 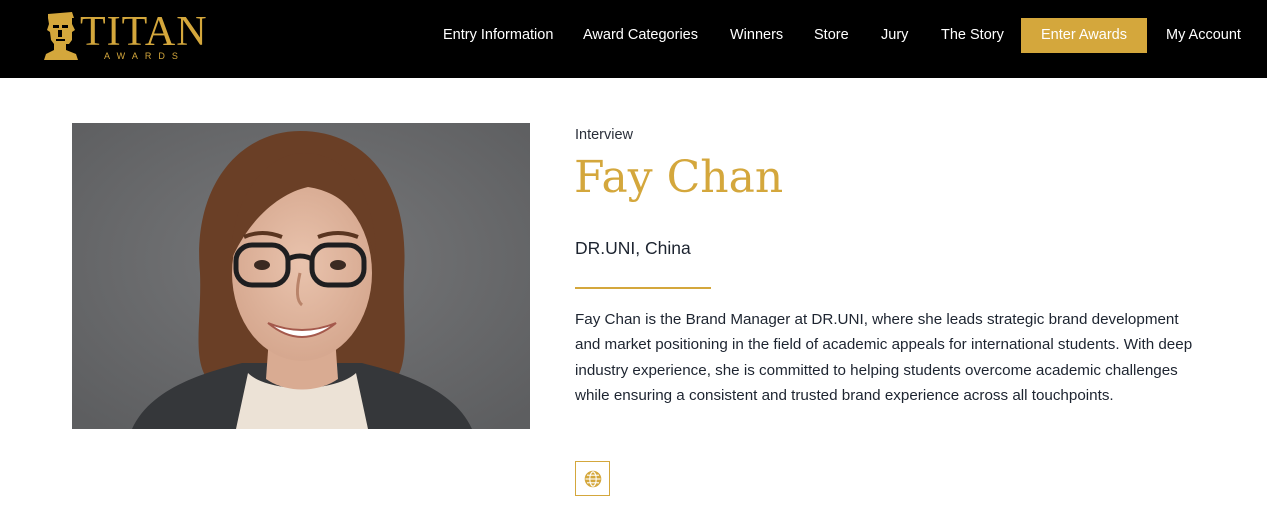 I want to click on nav-item-the-story: The Story, so click(x=972, y=35).